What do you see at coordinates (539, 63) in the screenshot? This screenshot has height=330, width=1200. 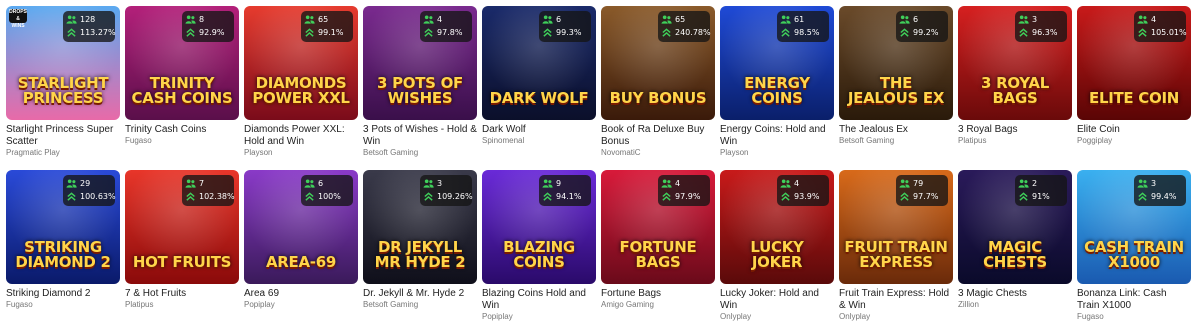 I see `game-thumbnail: DARK WOLF 6 99.3%` at bounding box center [539, 63].